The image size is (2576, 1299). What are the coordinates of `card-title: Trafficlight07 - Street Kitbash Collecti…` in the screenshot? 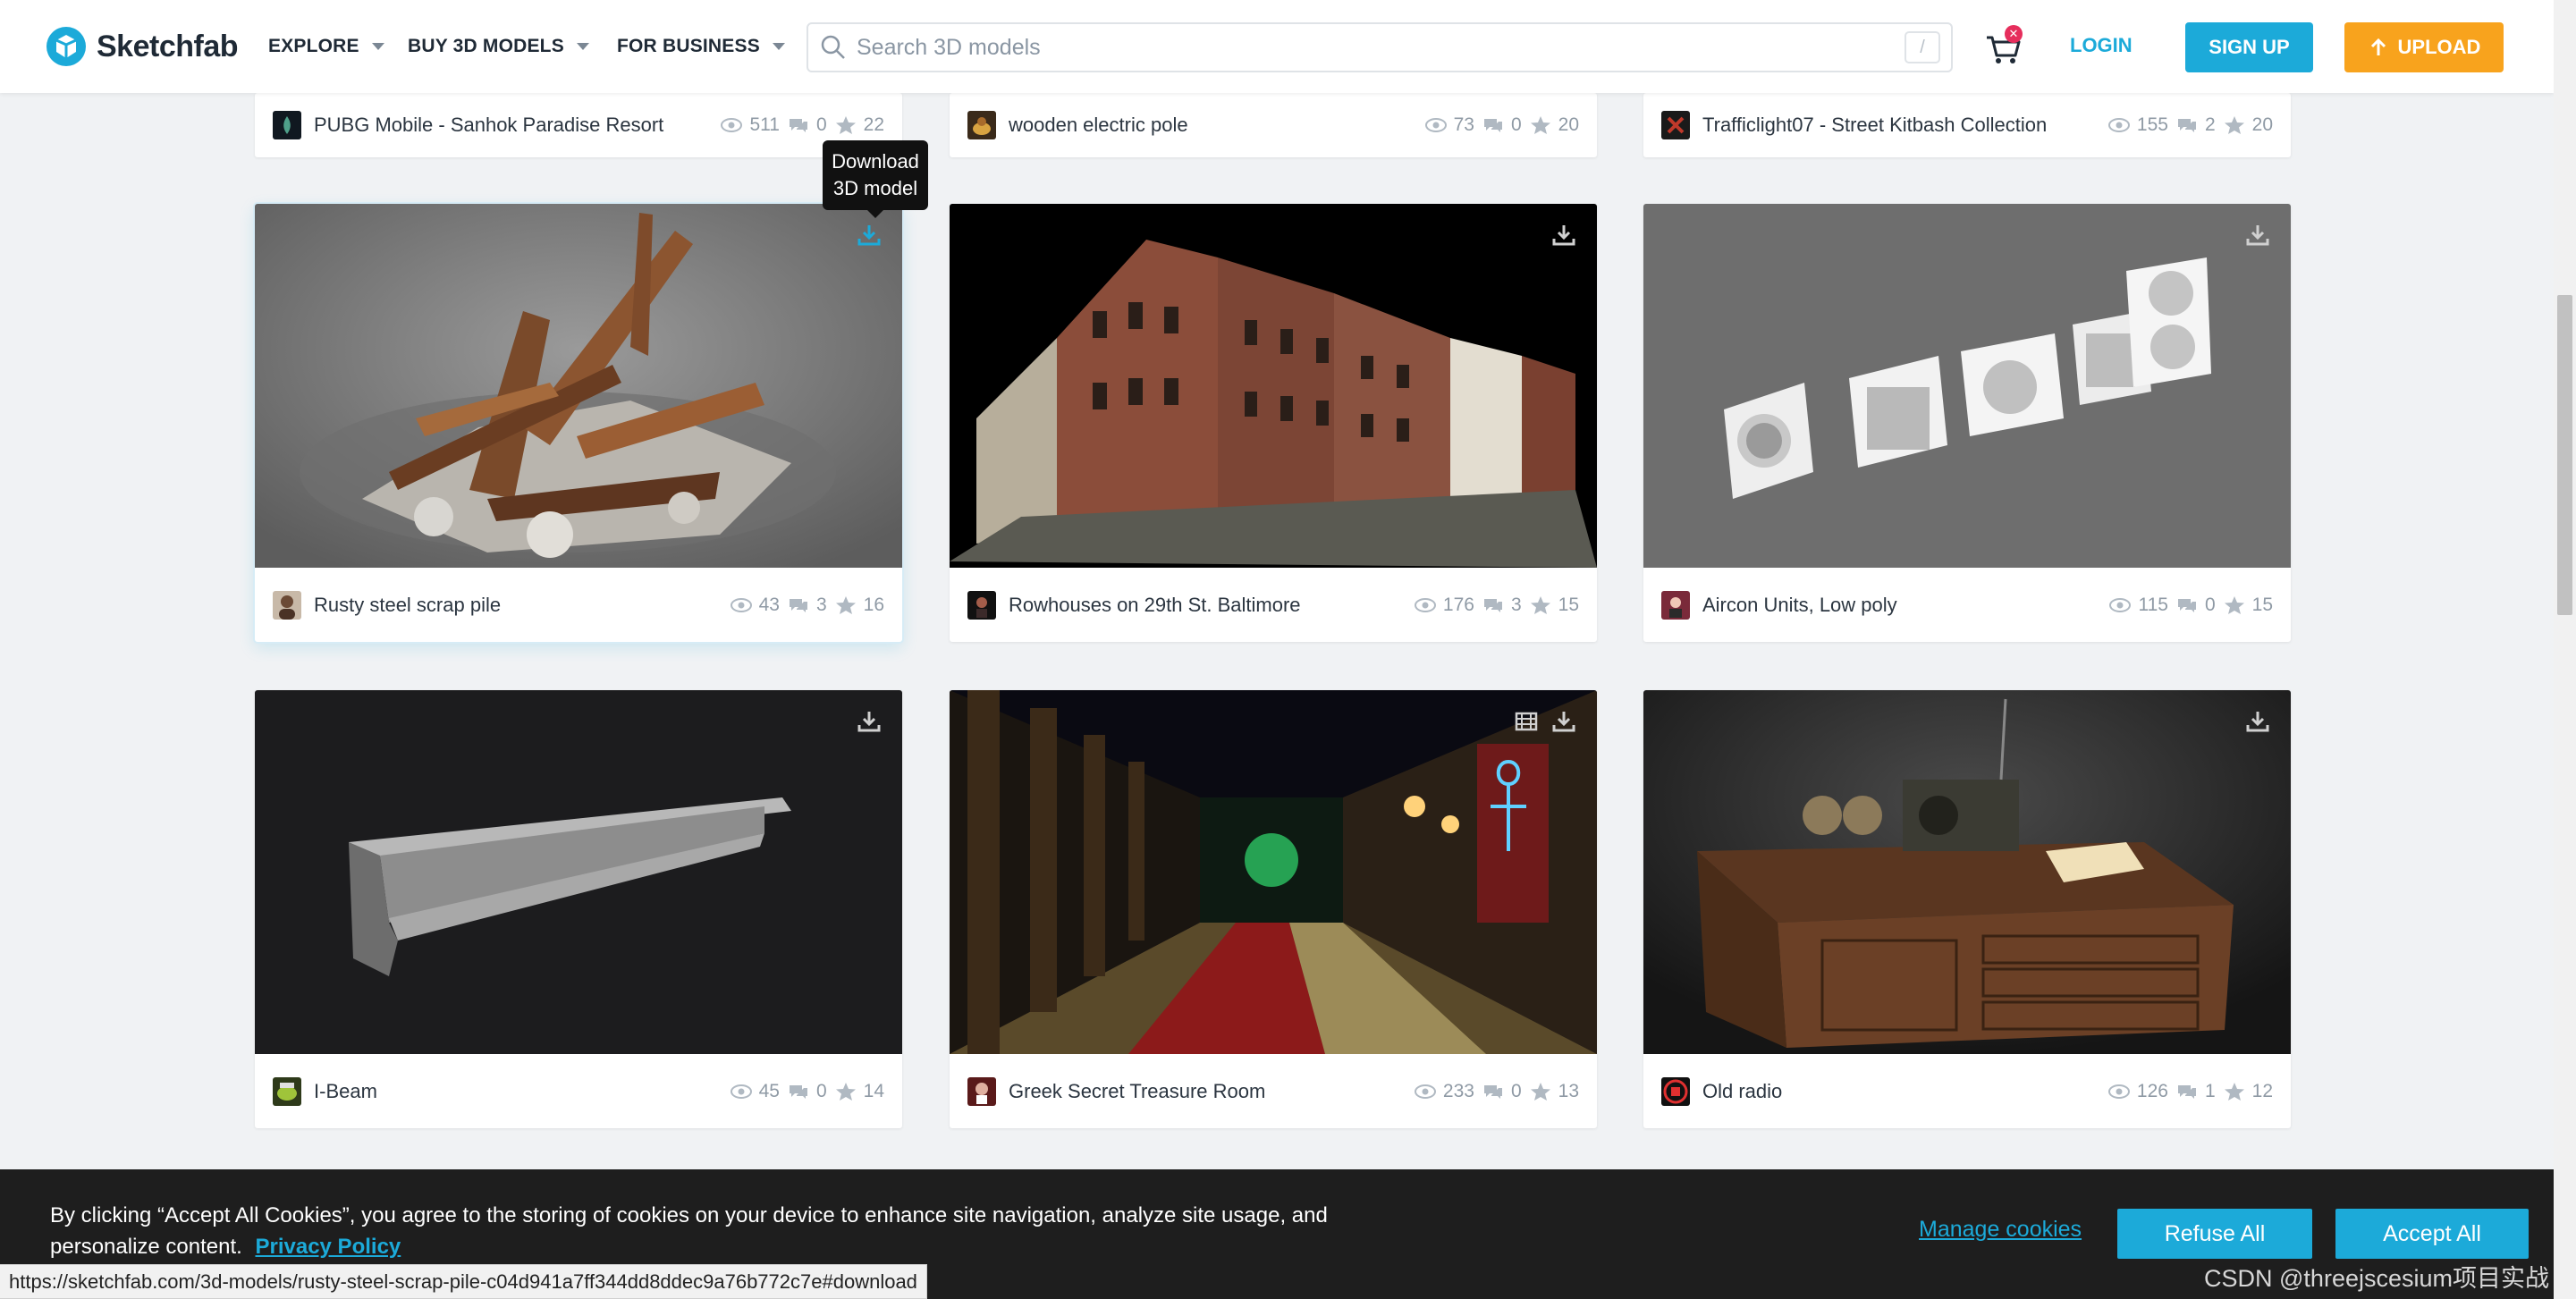 It's located at (1904, 125).